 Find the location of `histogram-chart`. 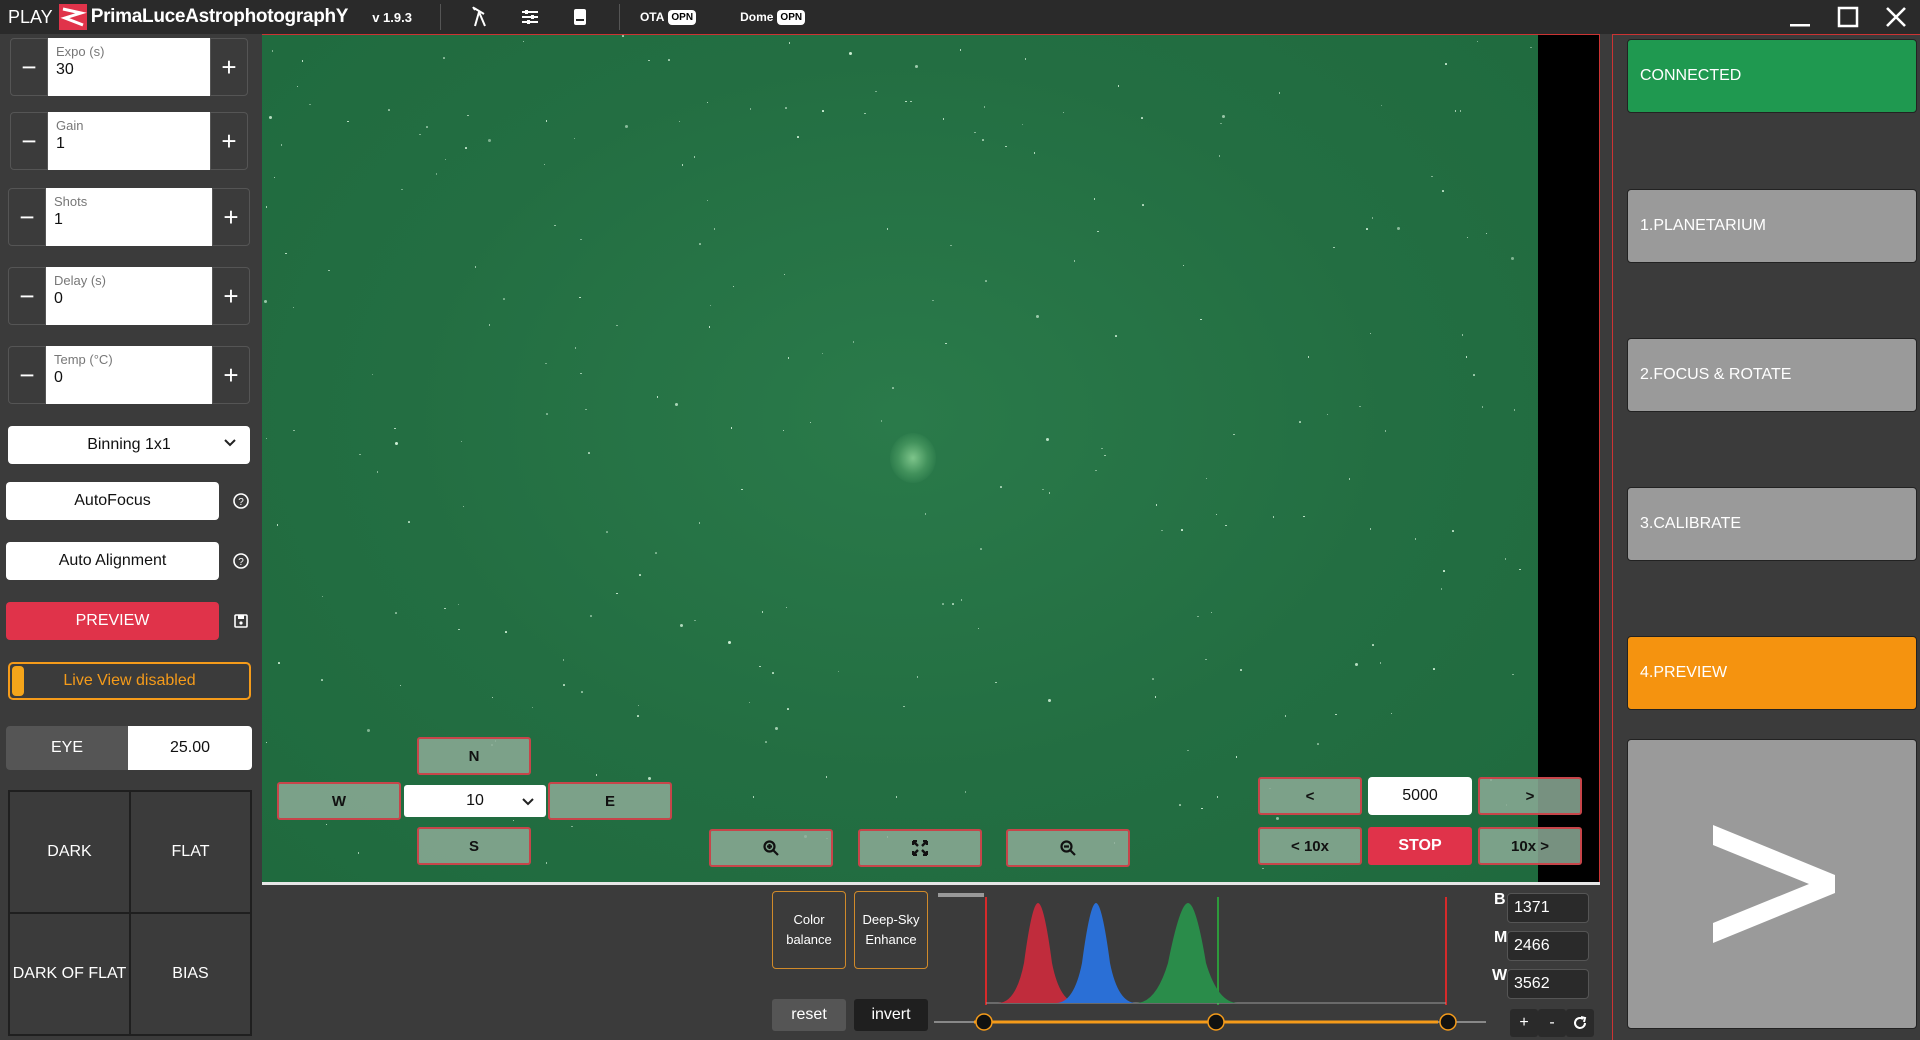

histogram-chart is located at coordinates (1214, 949).